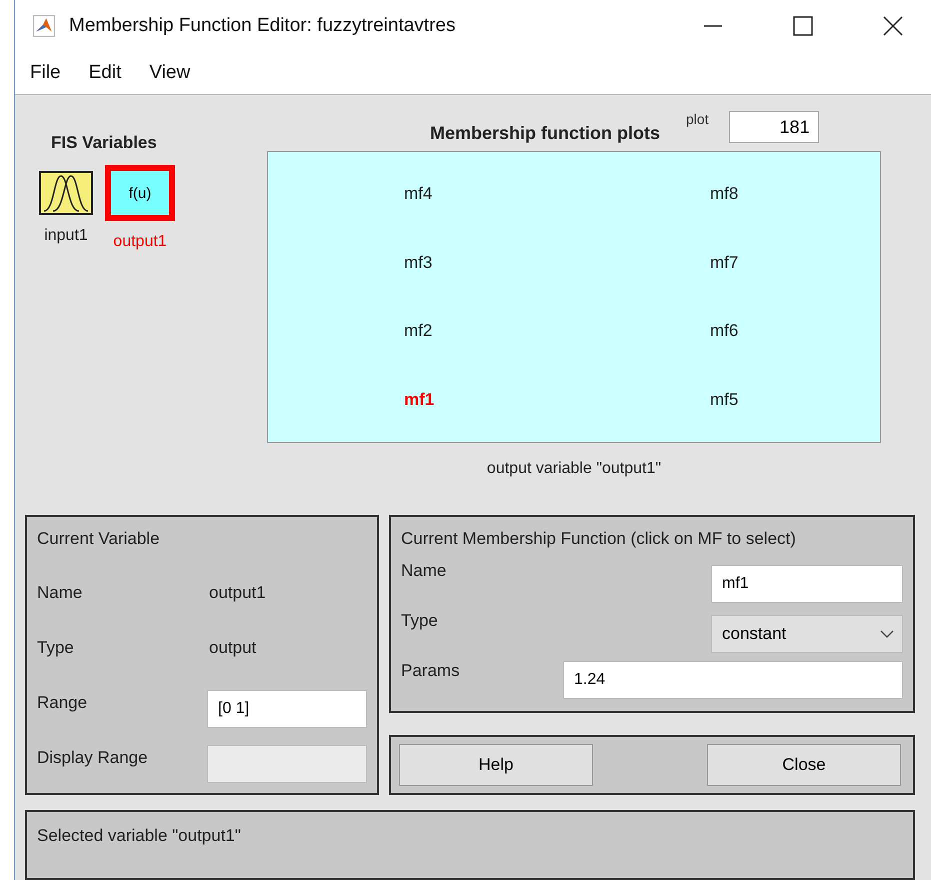  Describe the element at coordinates (431, 671) in the screenshot. I see `field-label: Params` at that location.